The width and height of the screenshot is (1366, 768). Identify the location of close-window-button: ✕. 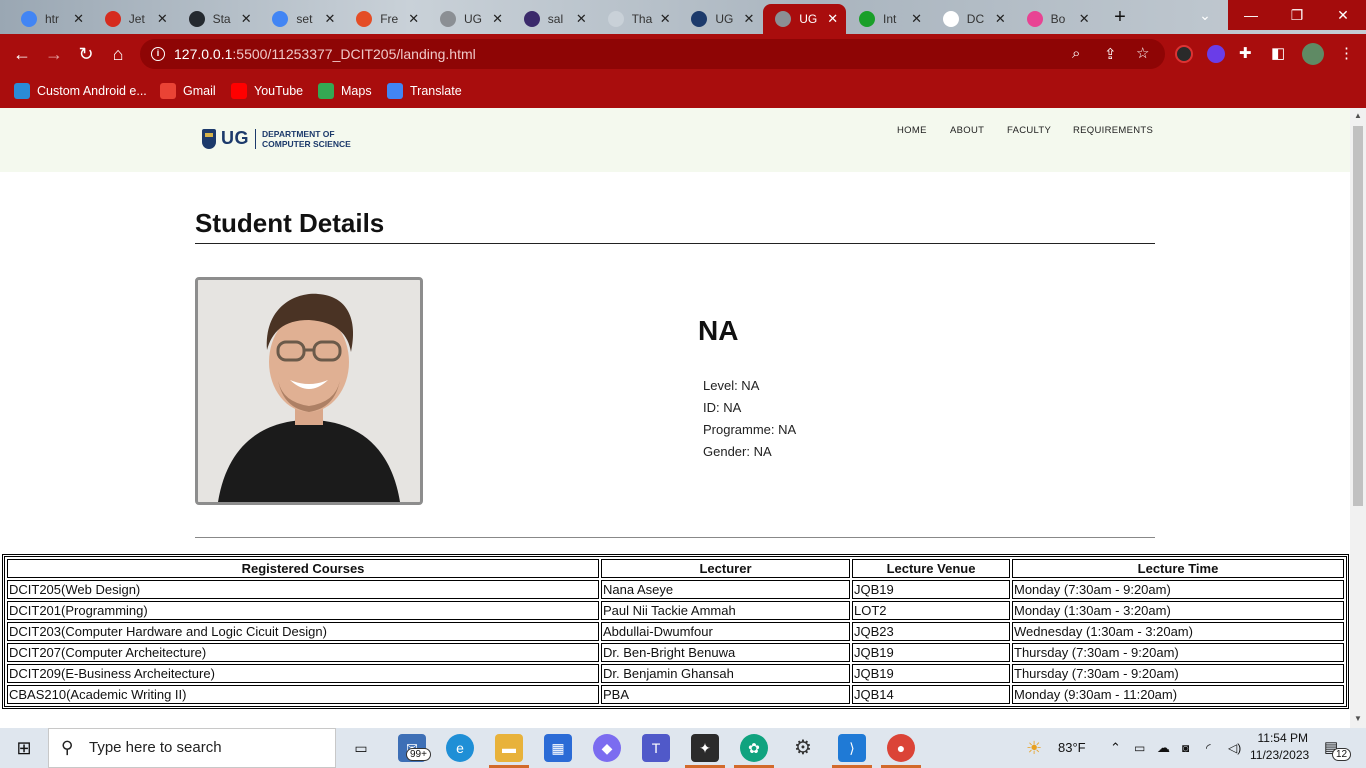
(1343, 15).